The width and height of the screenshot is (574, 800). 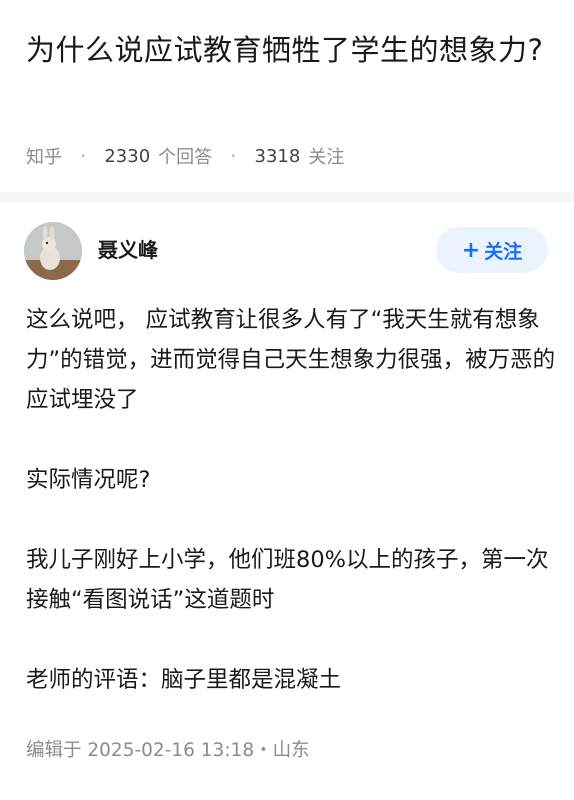 What do you see at coordinates (326, 157) in the screenshot?
I see `follow-count-label: 关注` at bounding box center [326, 157].